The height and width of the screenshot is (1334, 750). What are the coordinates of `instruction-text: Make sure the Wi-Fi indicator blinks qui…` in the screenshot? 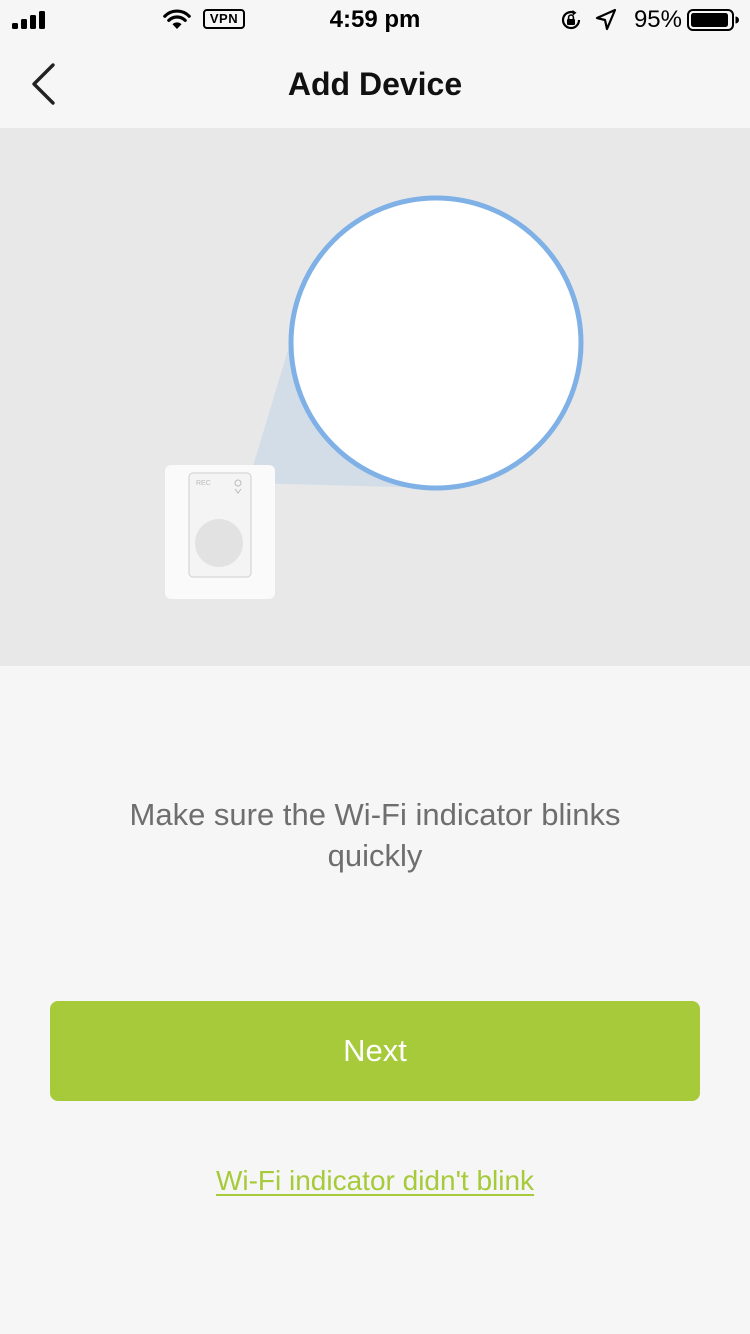 It's located at (375, 835).